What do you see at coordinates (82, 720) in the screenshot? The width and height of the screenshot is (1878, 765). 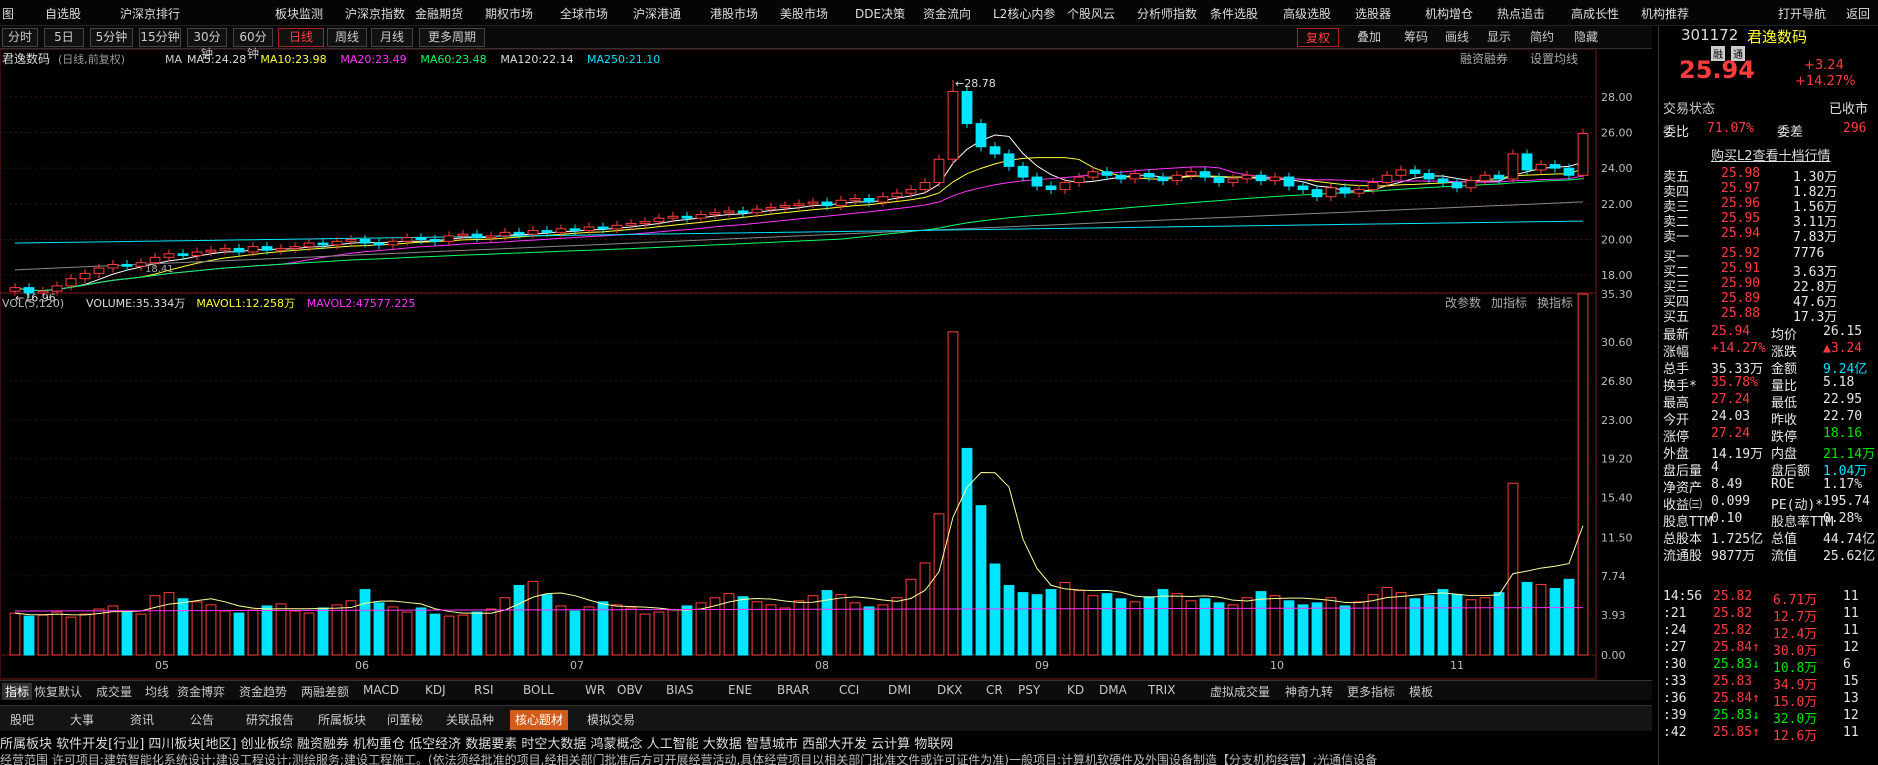 I see `info-tab: 大事` at bounding box center [82, 720].